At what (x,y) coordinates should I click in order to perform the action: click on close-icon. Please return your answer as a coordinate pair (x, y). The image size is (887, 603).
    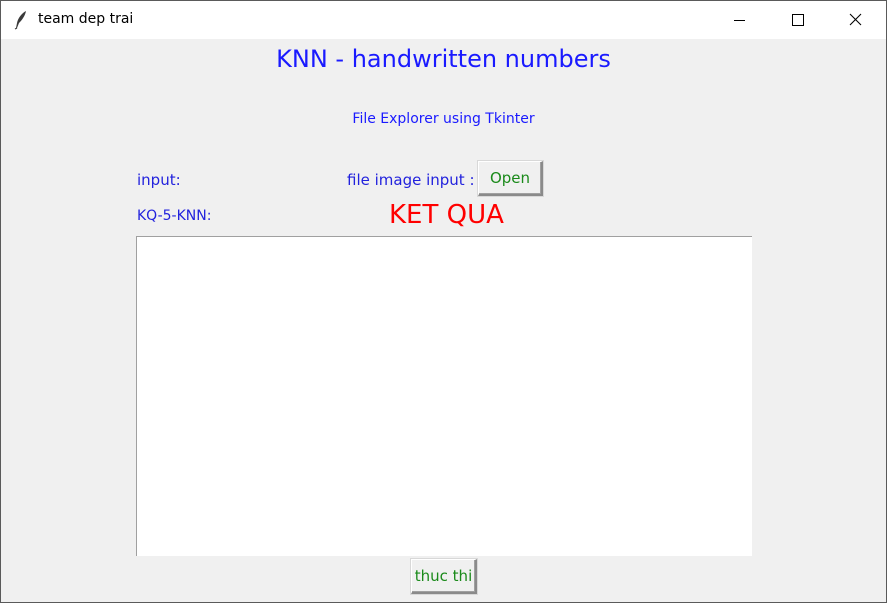
    Looking at the image, I should click on (855, 19).